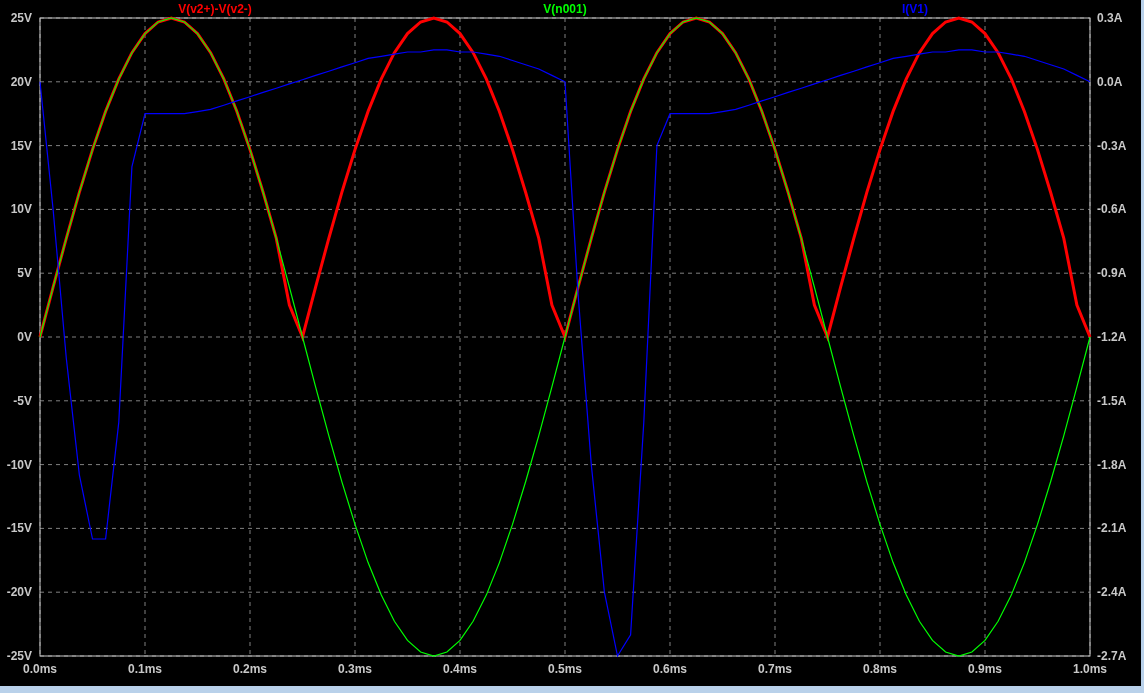  I want to click on axis-label: 0.3ms, so click(355, 669).